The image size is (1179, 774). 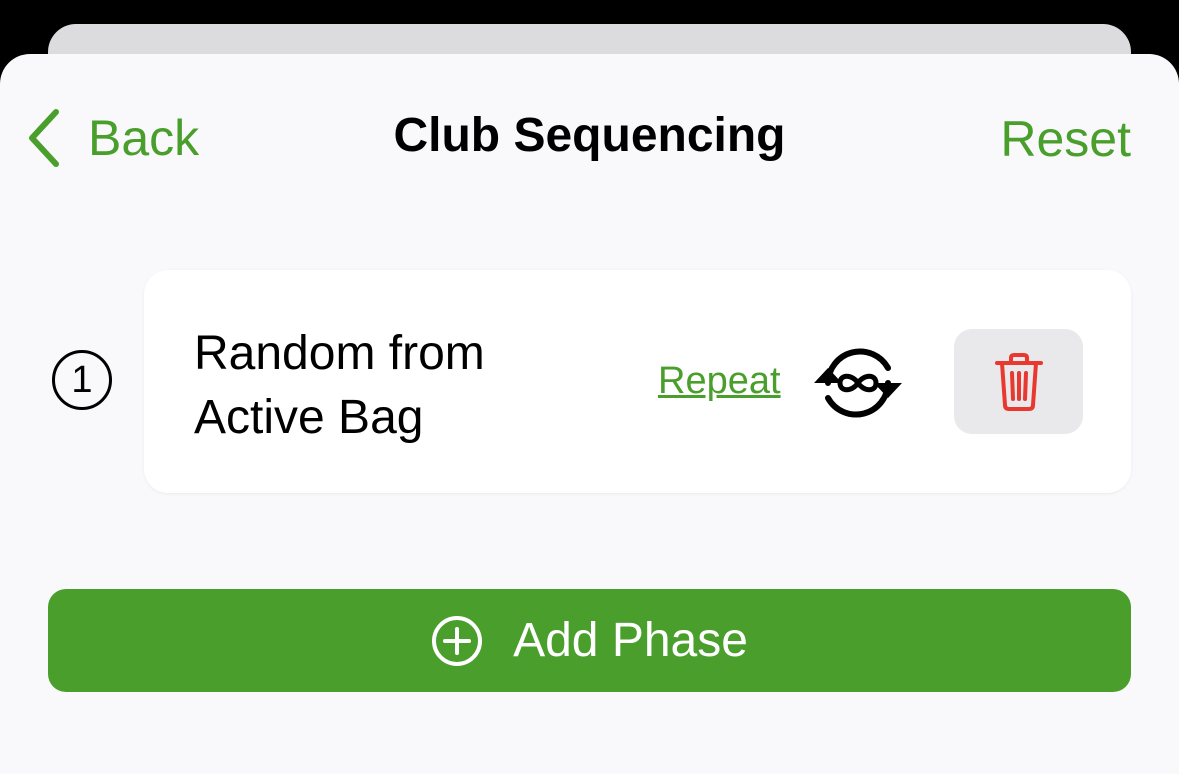 I want to click on repeat-link: Repeat, so click(x=719, y=381).